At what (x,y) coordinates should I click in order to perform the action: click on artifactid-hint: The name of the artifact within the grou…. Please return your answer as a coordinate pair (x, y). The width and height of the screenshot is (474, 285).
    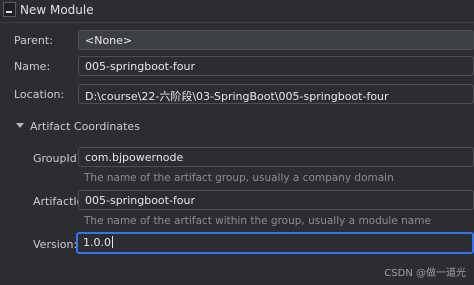
    Looking at the image, I should click on (257, 221).